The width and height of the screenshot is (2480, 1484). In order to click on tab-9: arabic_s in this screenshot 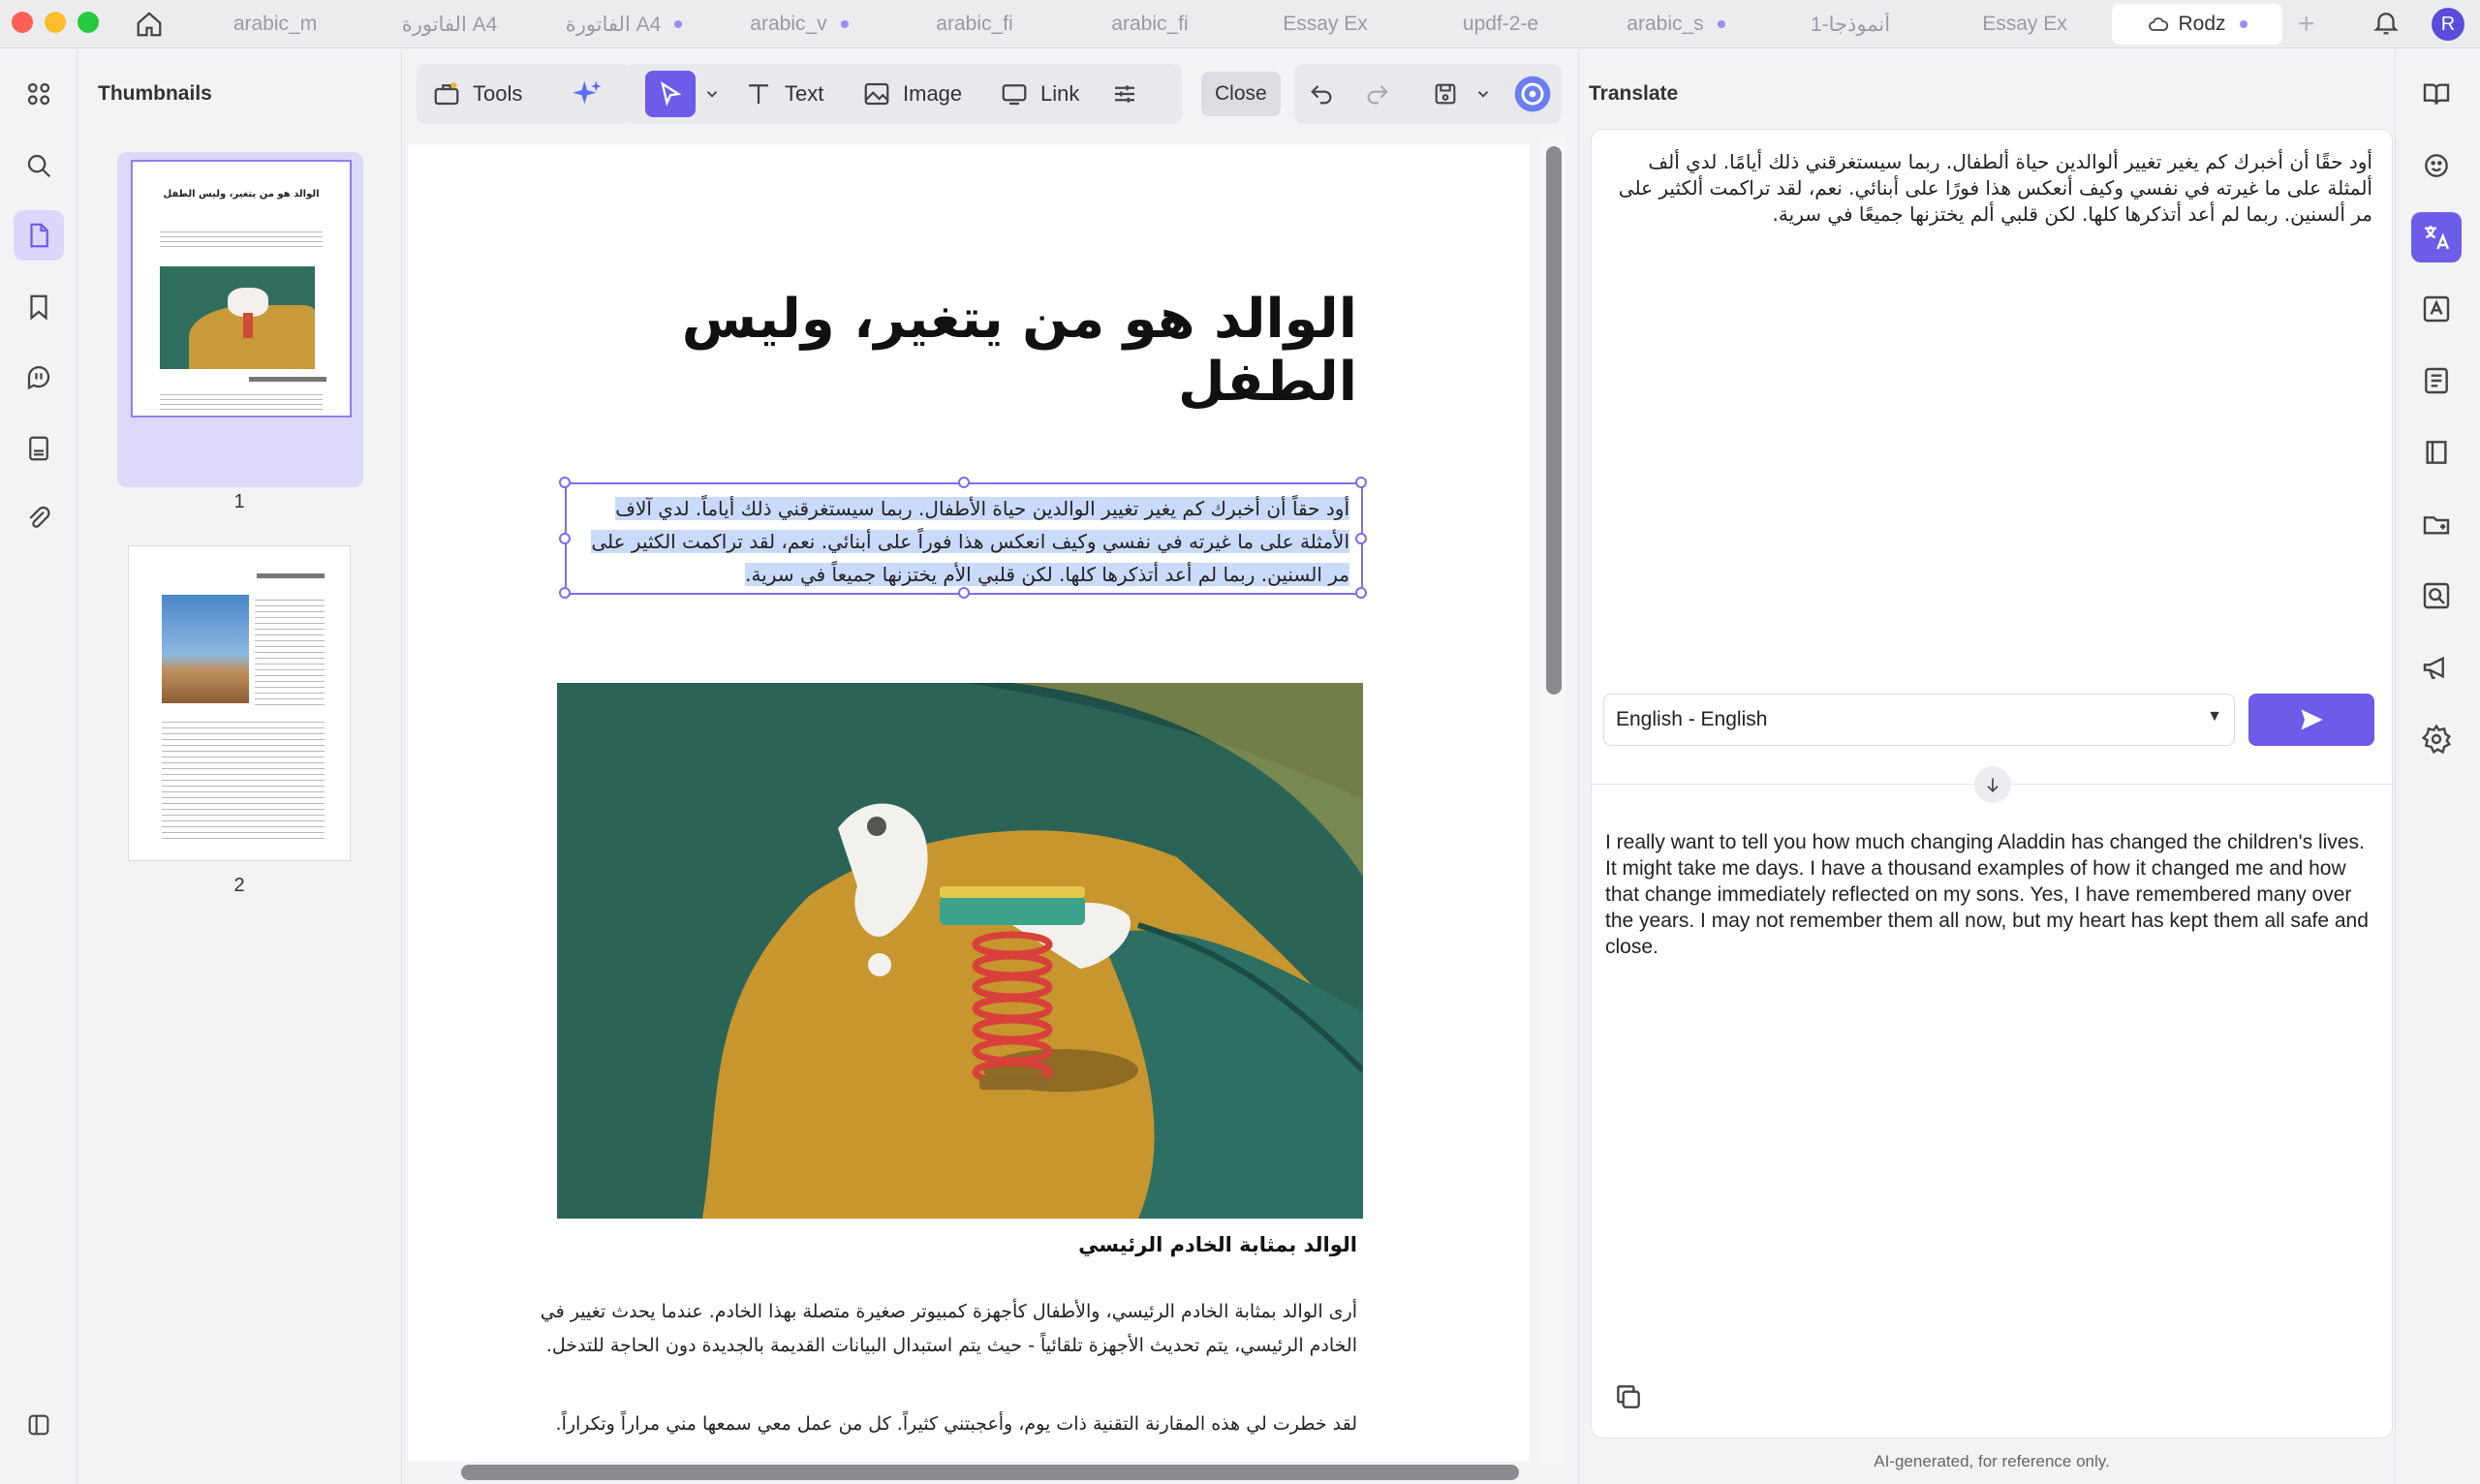, I will do `click(1676, 24)`.